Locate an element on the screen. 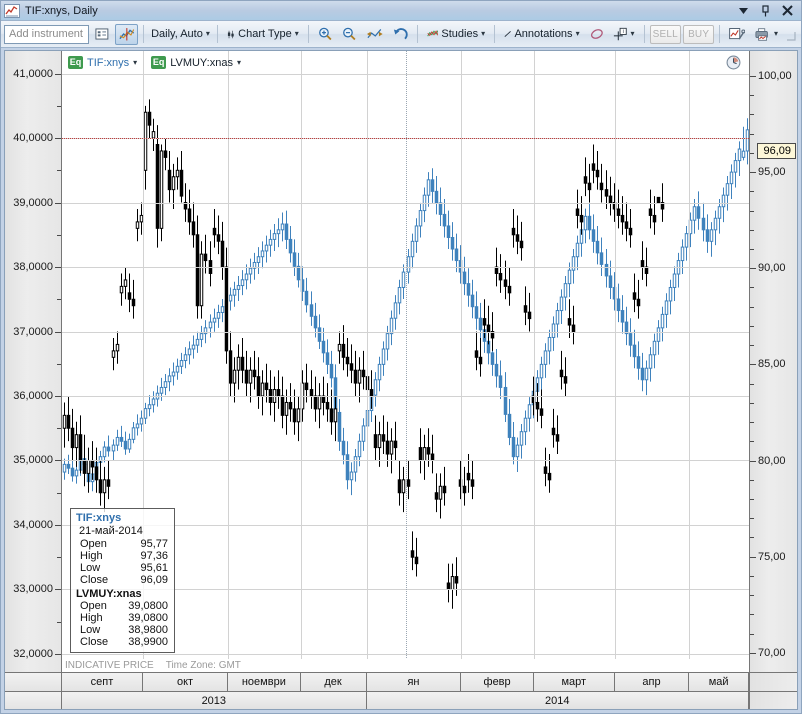  annotations-label: Annotations is located at coordinates (543, 34).